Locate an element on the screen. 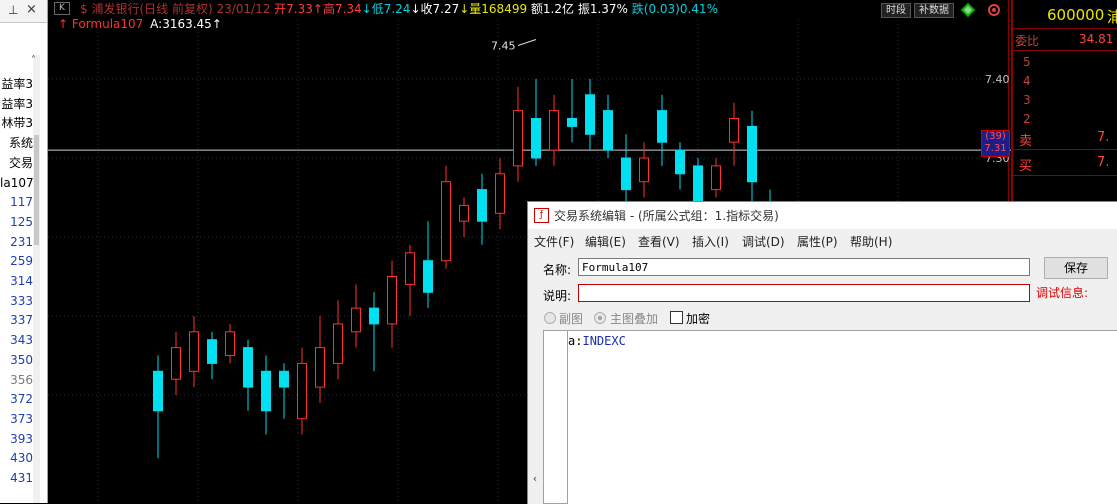 This screenshot has height=504, width=1117. left-panel-scrollbar is located at coordinates (36, 279).